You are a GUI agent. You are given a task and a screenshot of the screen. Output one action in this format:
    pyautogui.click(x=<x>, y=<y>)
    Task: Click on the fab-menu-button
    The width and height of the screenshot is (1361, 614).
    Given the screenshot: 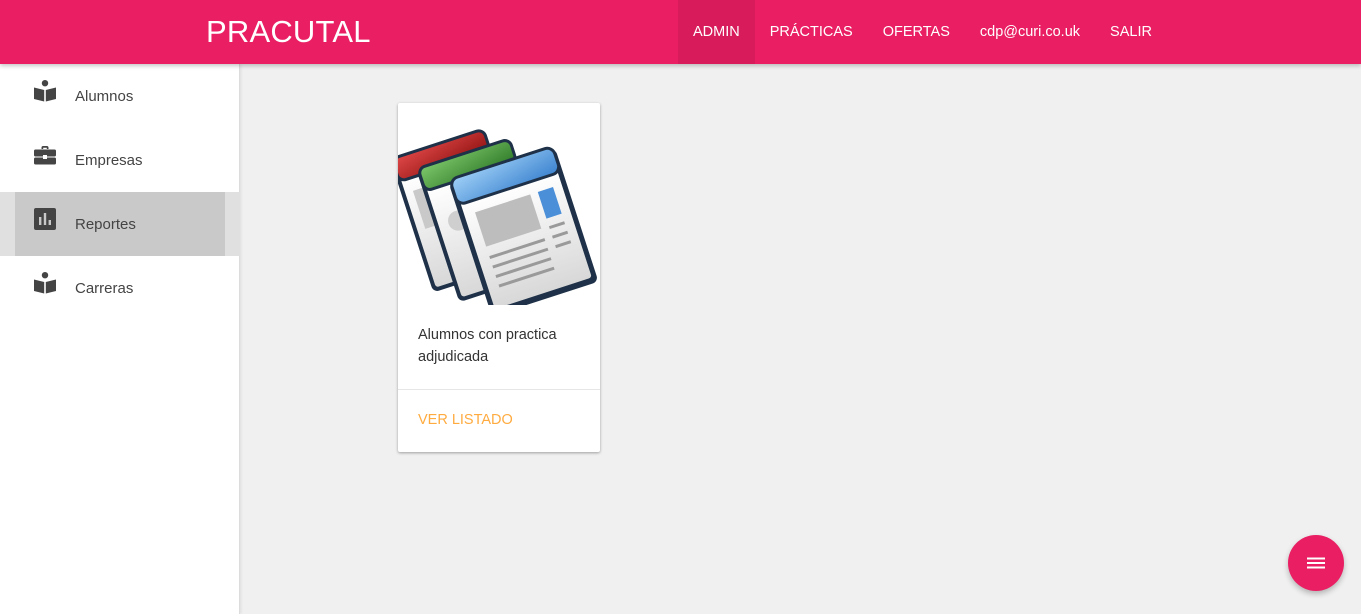 What is the action you would take?
    pyautogui.click(x=1316, y=563)
    